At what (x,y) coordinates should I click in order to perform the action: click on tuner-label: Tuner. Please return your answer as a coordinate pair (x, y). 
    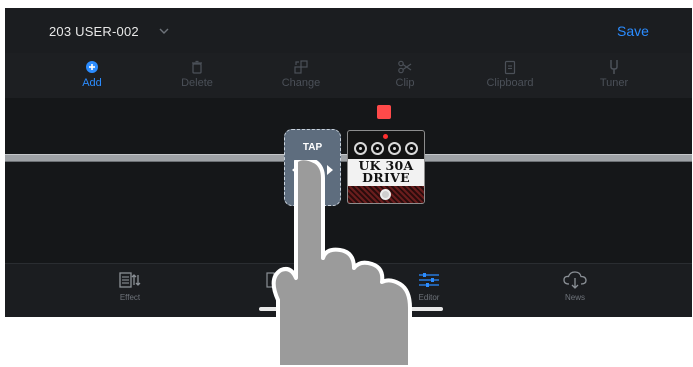
    Looking at the image, I should click on (614, 83).